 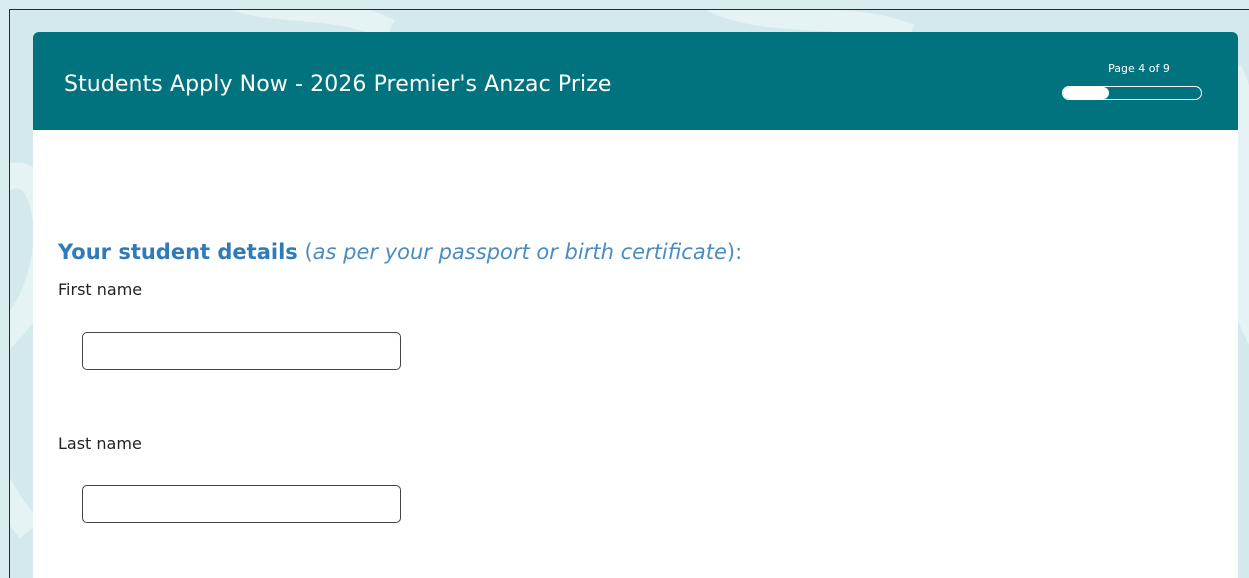 What do you see at coordinates (100, 289) in the screenshot?
I see `first-name-label: First name` at bounding box center [100, 289].